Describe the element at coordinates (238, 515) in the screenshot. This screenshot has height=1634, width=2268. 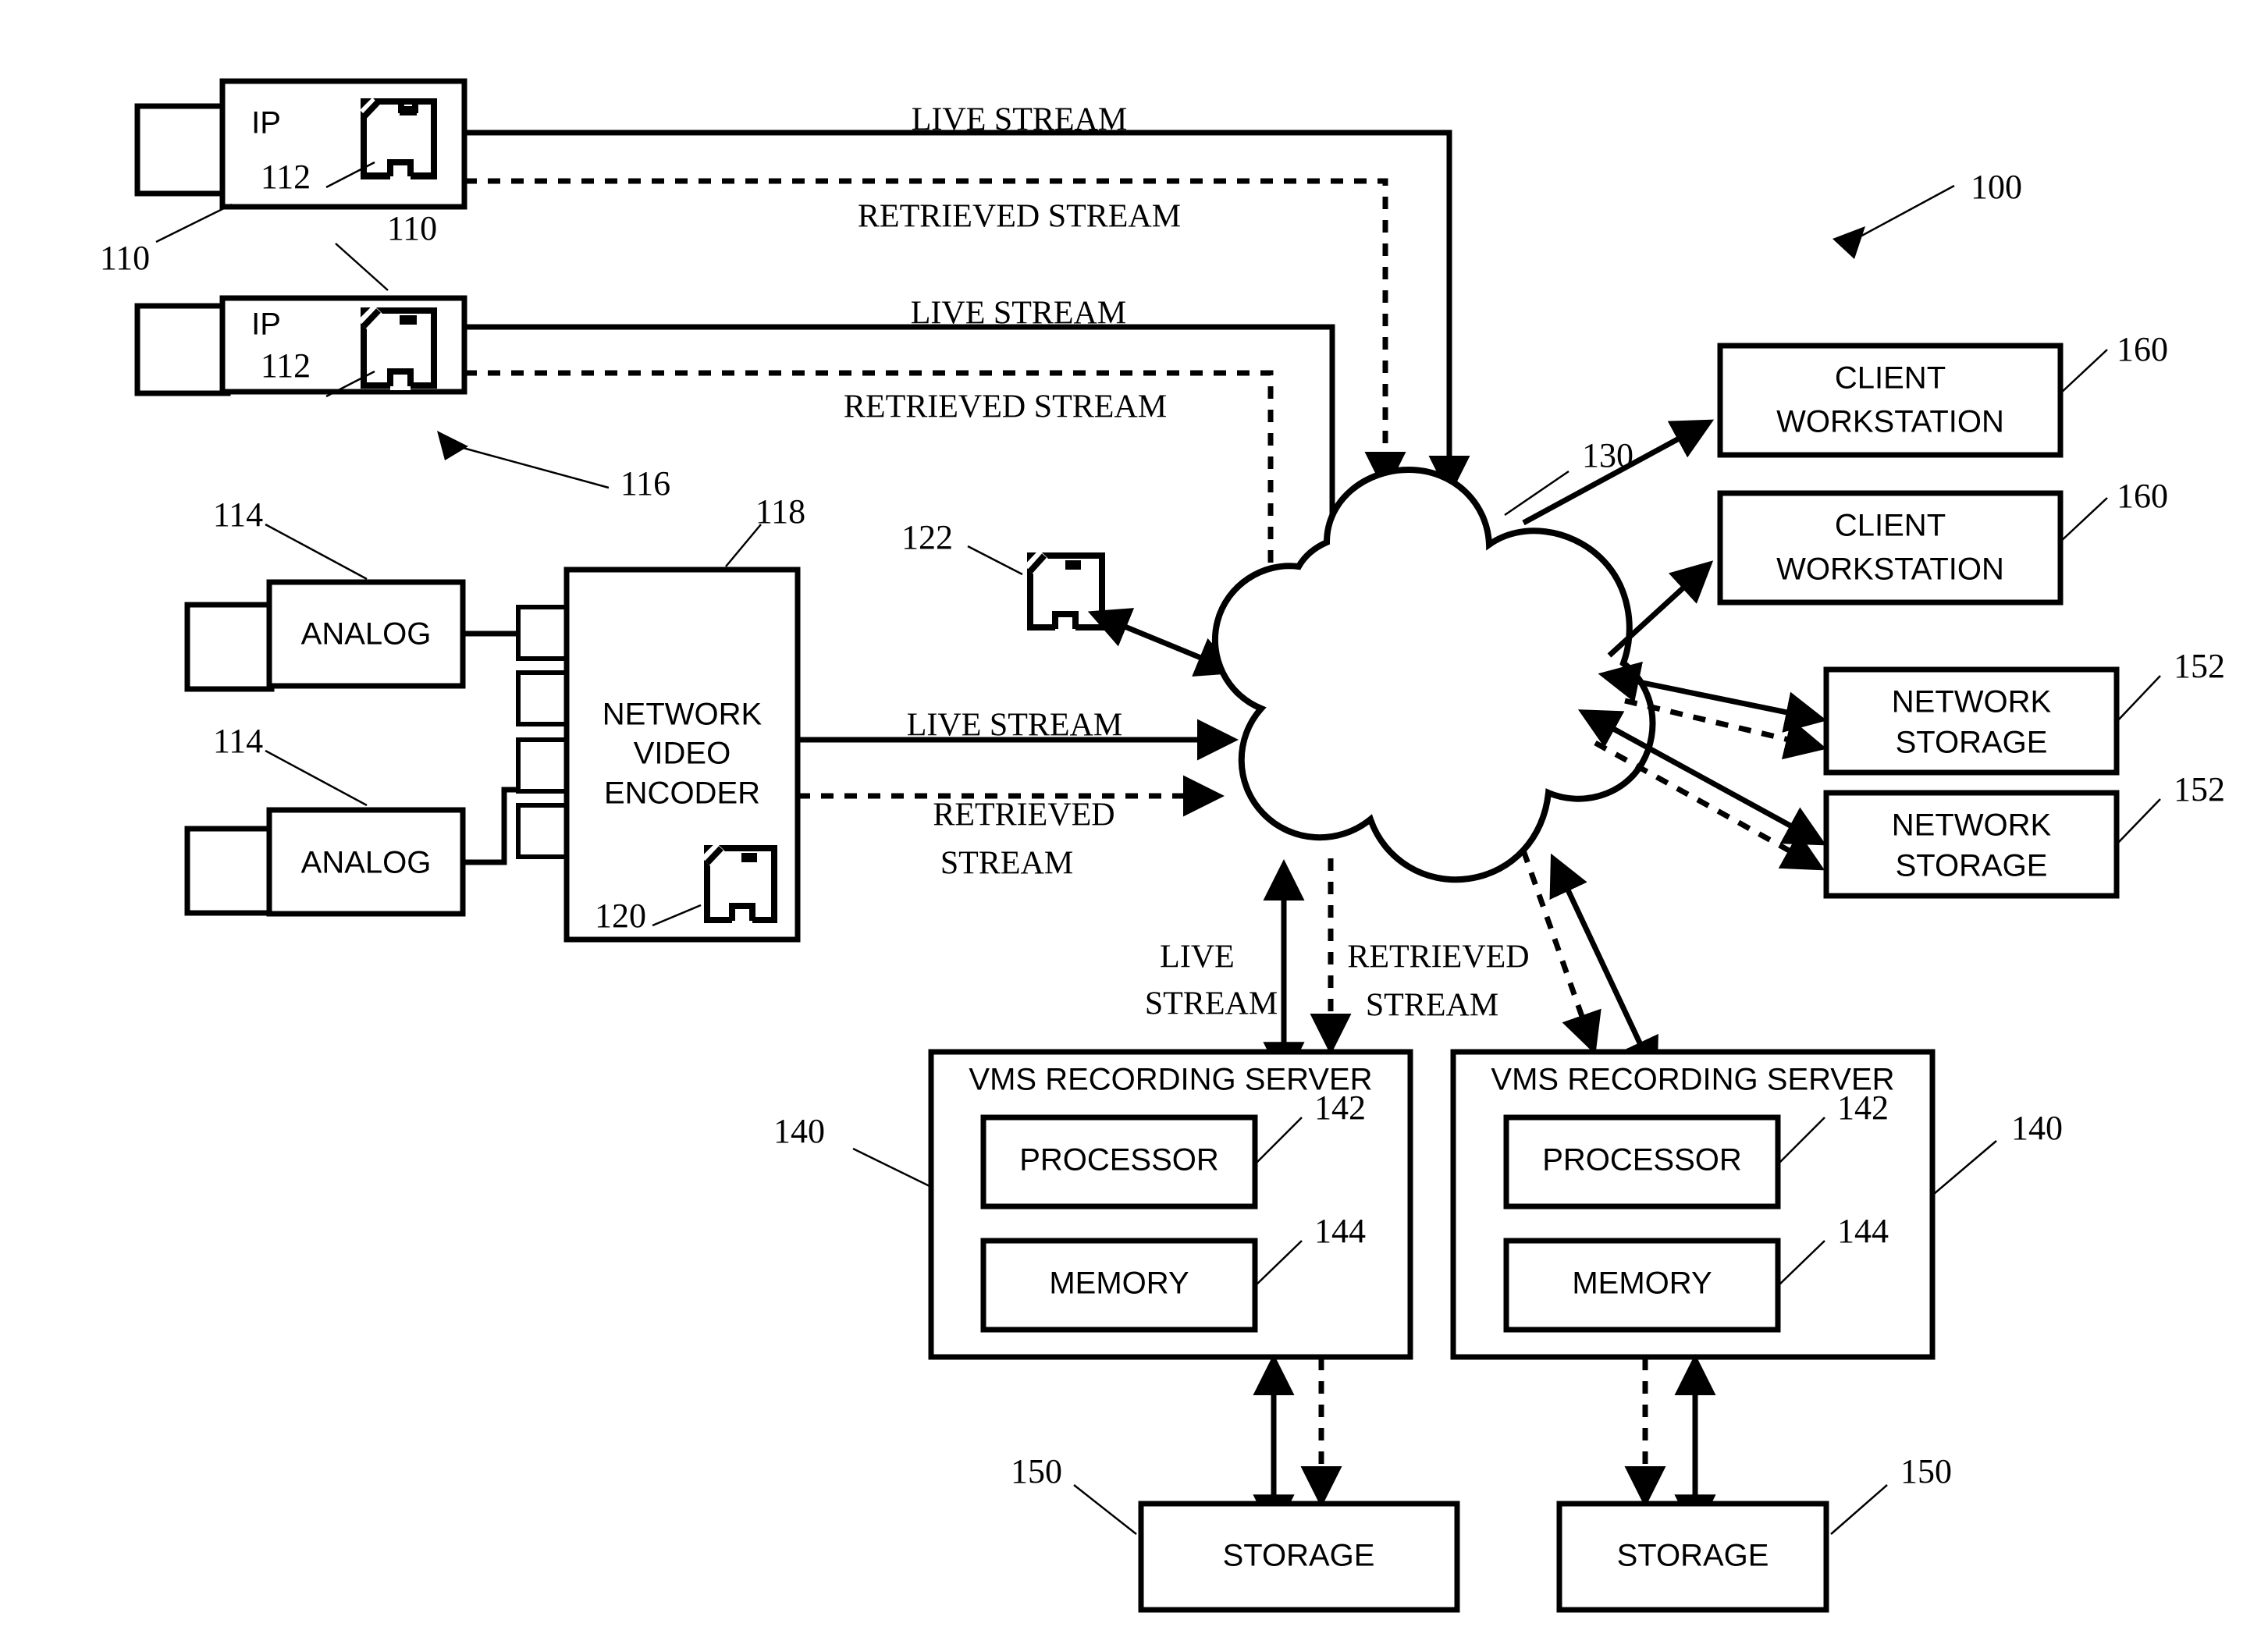
I see `analog-camera-1-ref: 114` at that location.